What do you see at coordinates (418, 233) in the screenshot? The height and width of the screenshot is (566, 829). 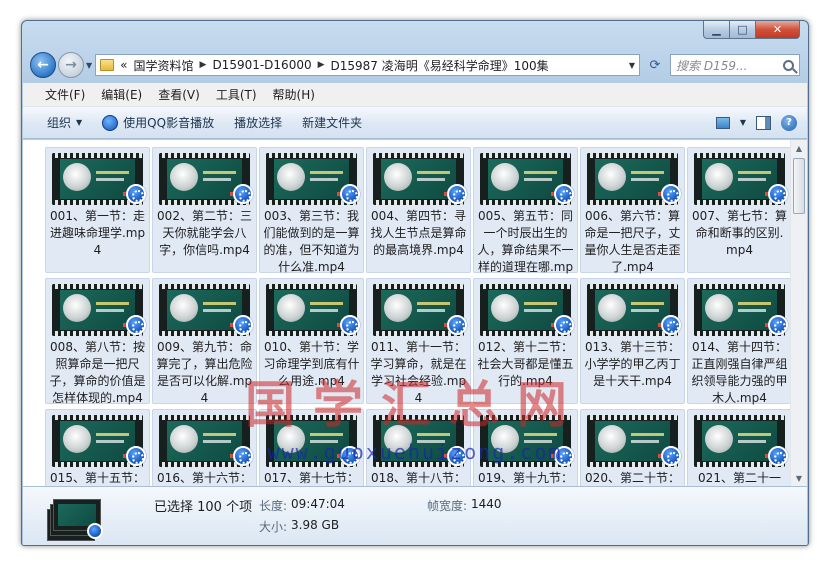 I see `file-name: 004、第四节：寻找人生节点是算命的最高境界.mp4` at bounding box center [418, 233].